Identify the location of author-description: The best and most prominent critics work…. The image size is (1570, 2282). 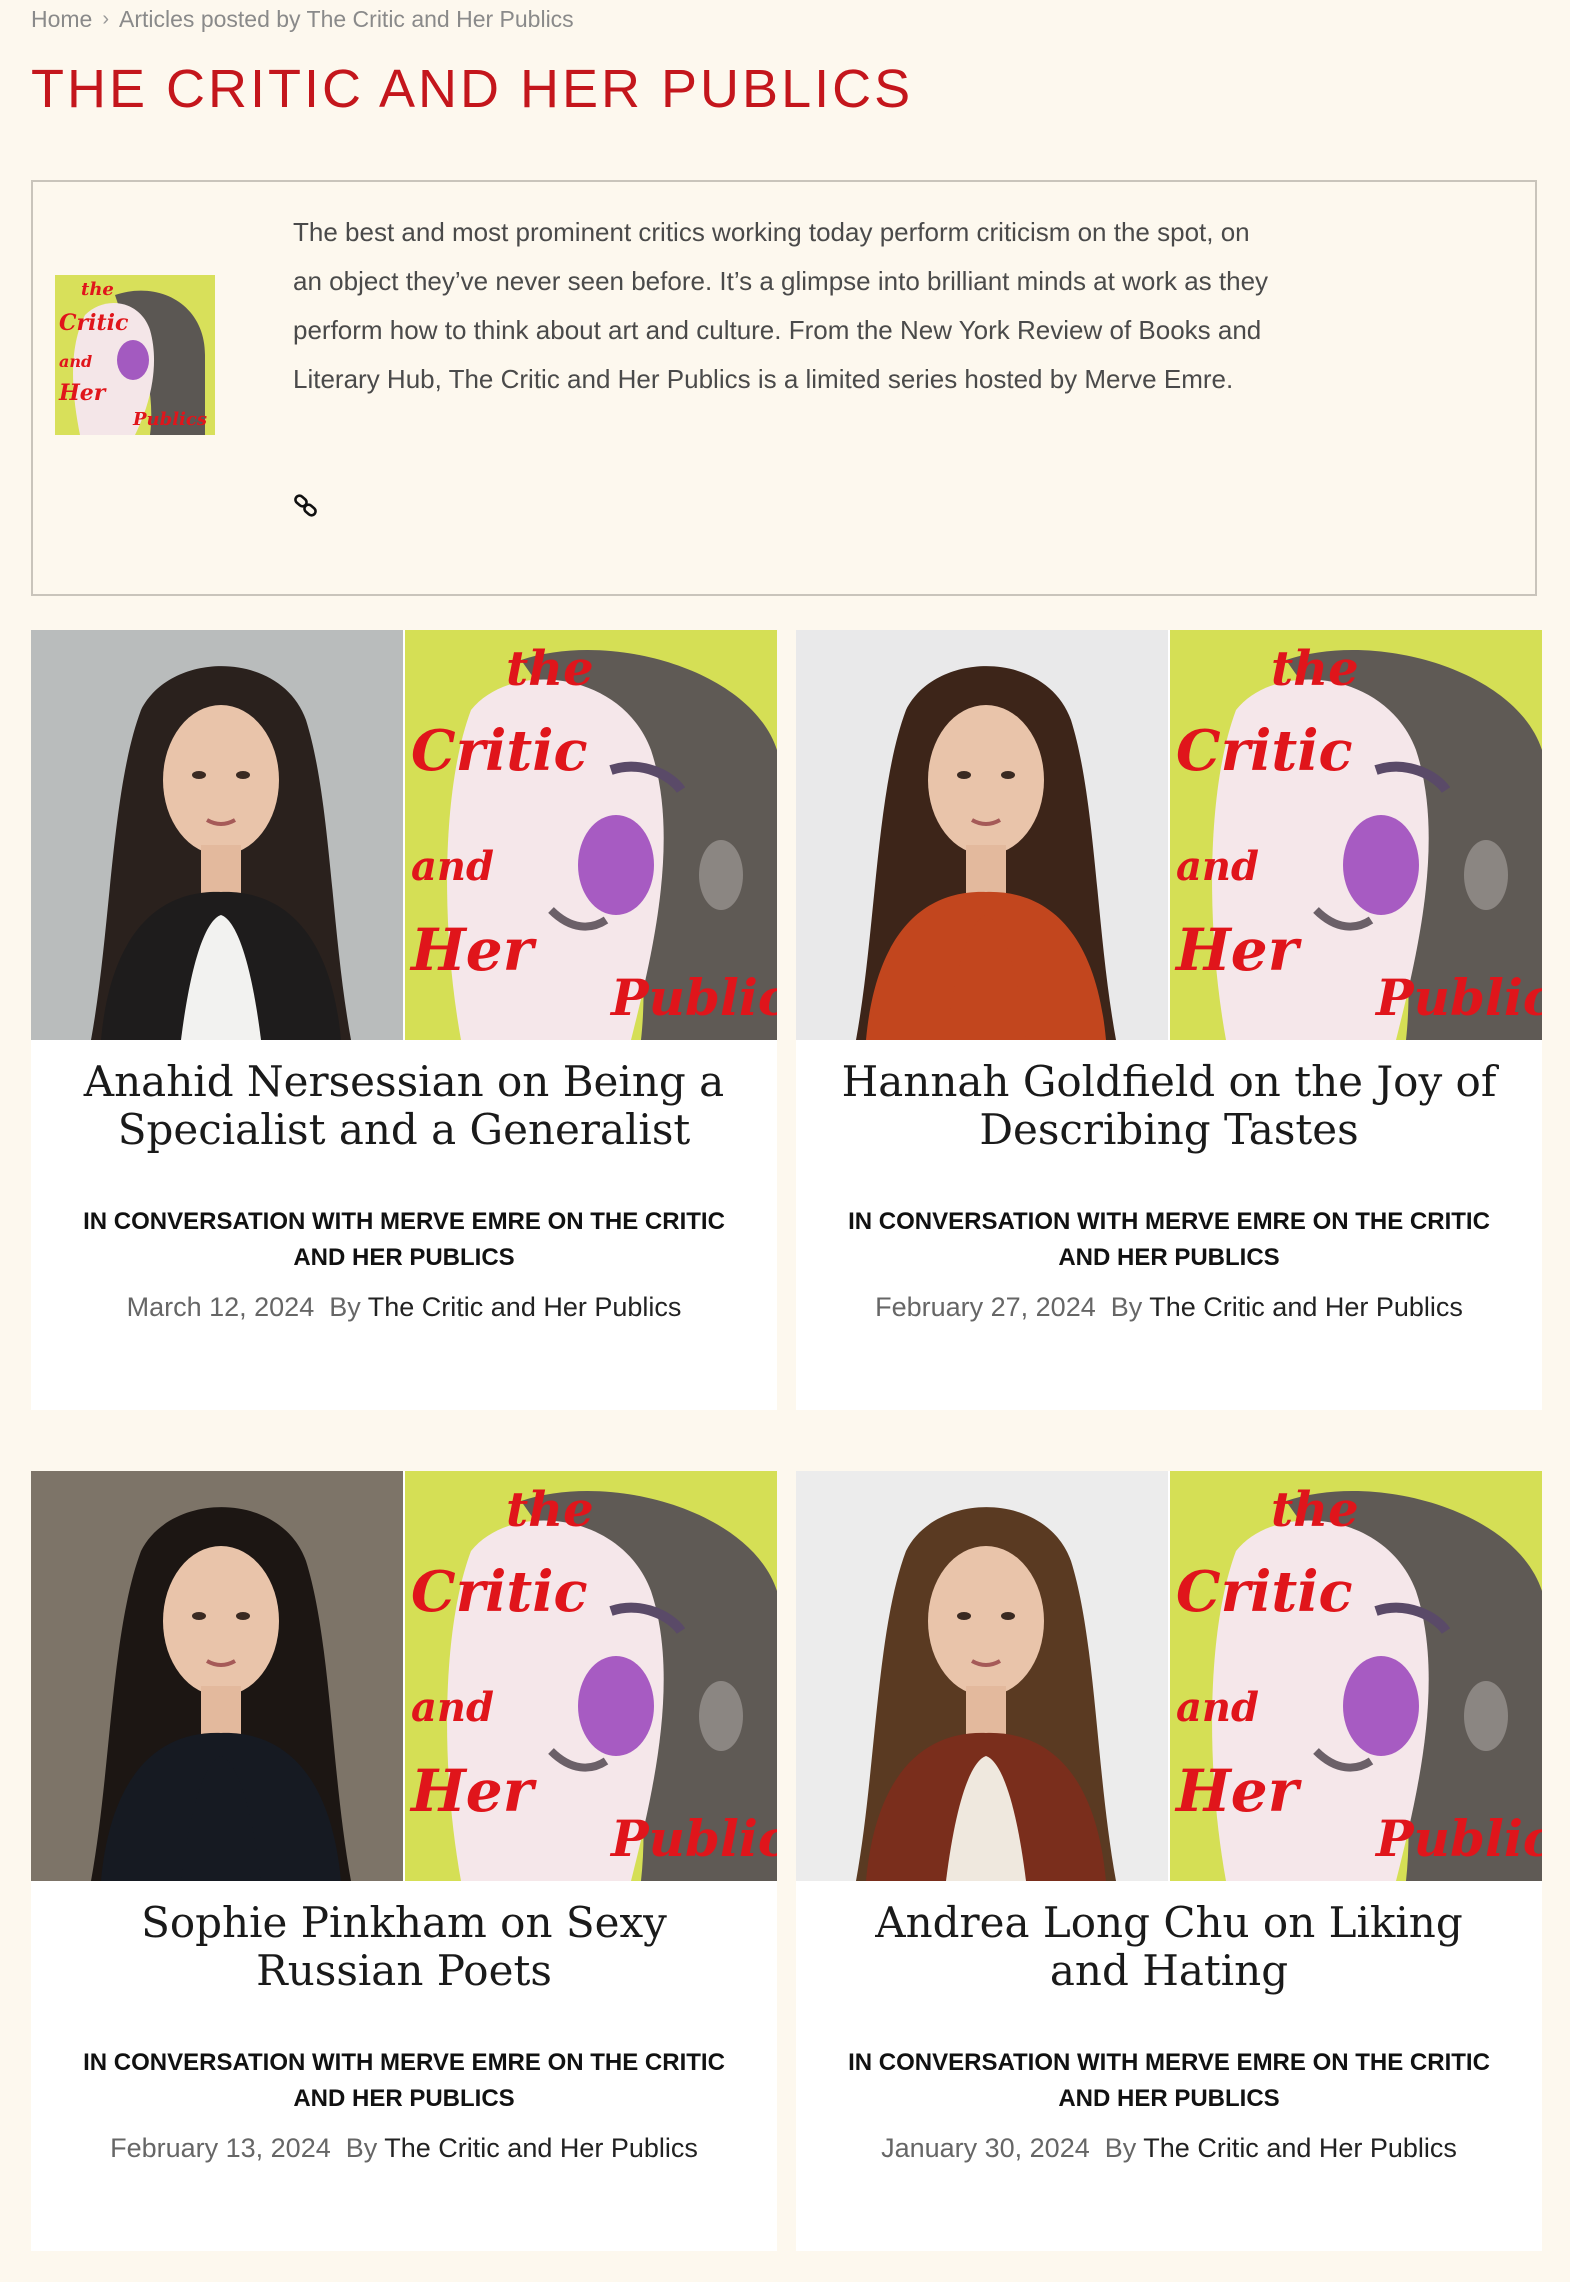
(781, 305).